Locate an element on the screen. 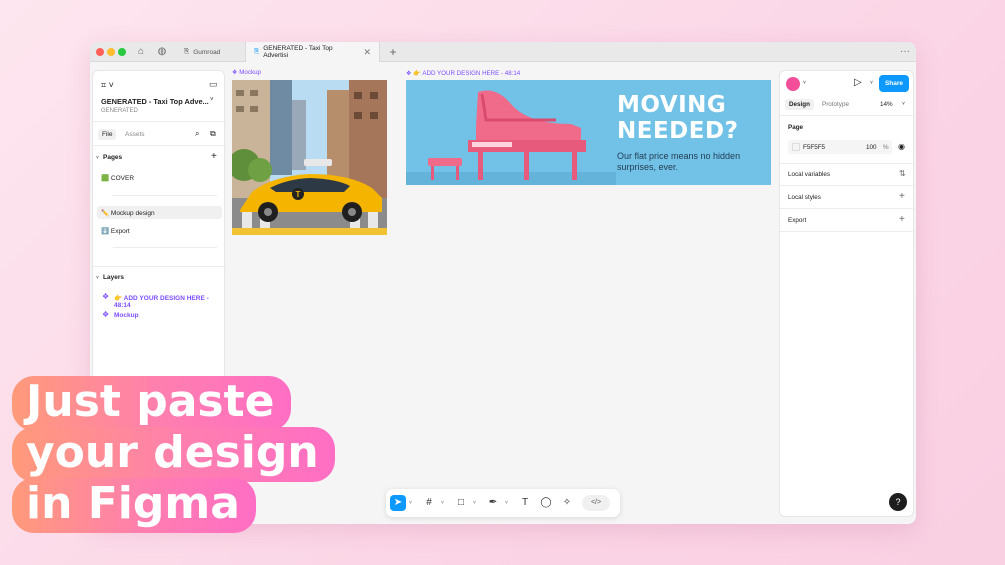 Image resolution: width=1005 pixels, height=565 pixels. add-page-button: + is located at coordinates (214, 156).